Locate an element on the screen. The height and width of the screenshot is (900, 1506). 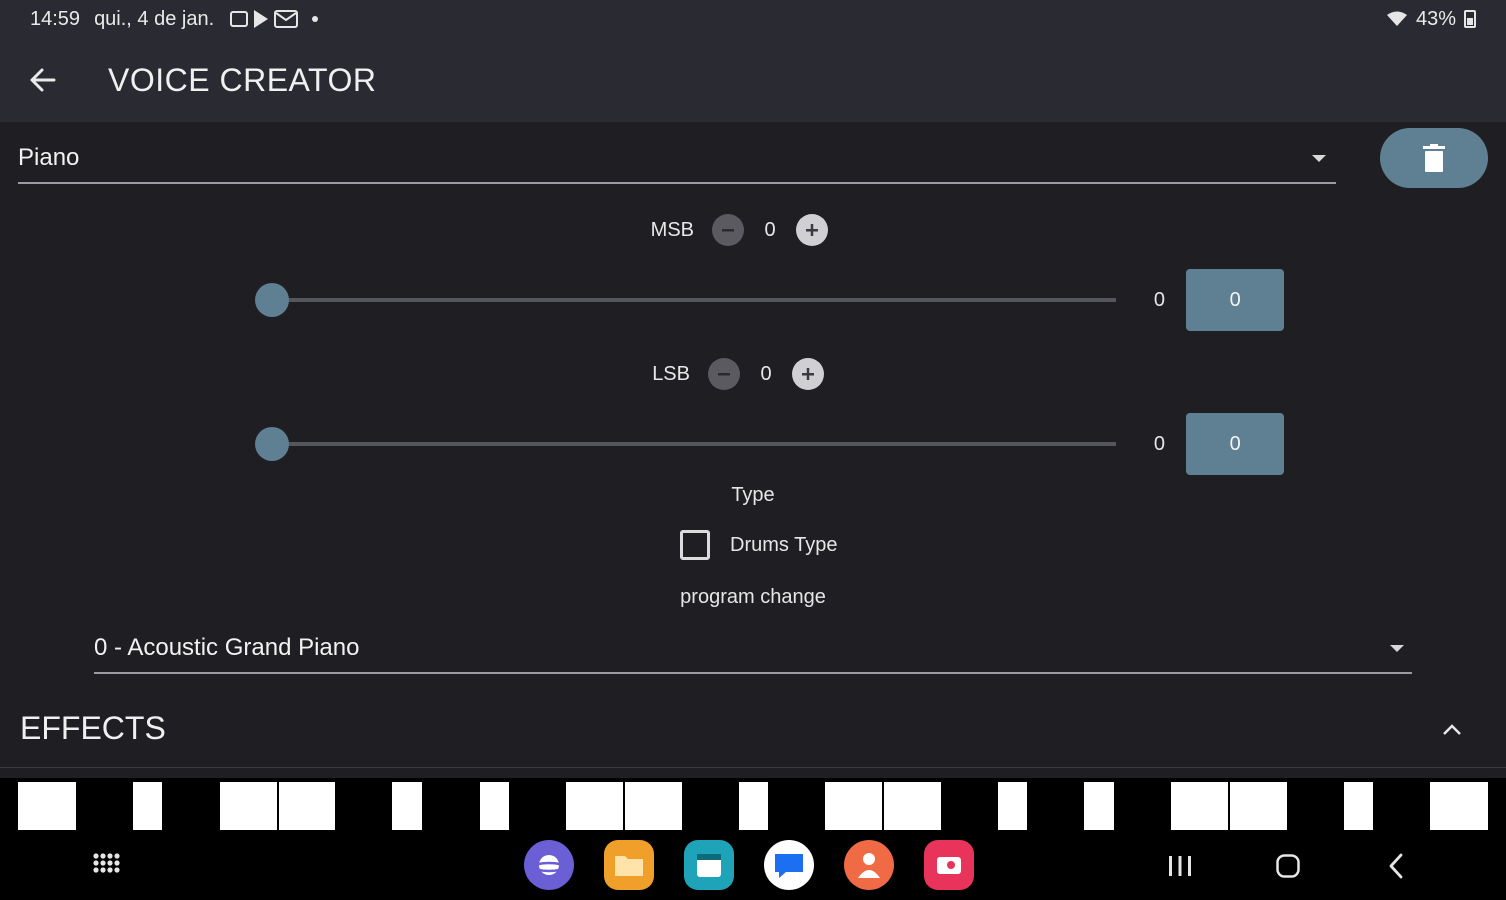
msb-slider-row: 0 0 is located at coordinates (769, 300).